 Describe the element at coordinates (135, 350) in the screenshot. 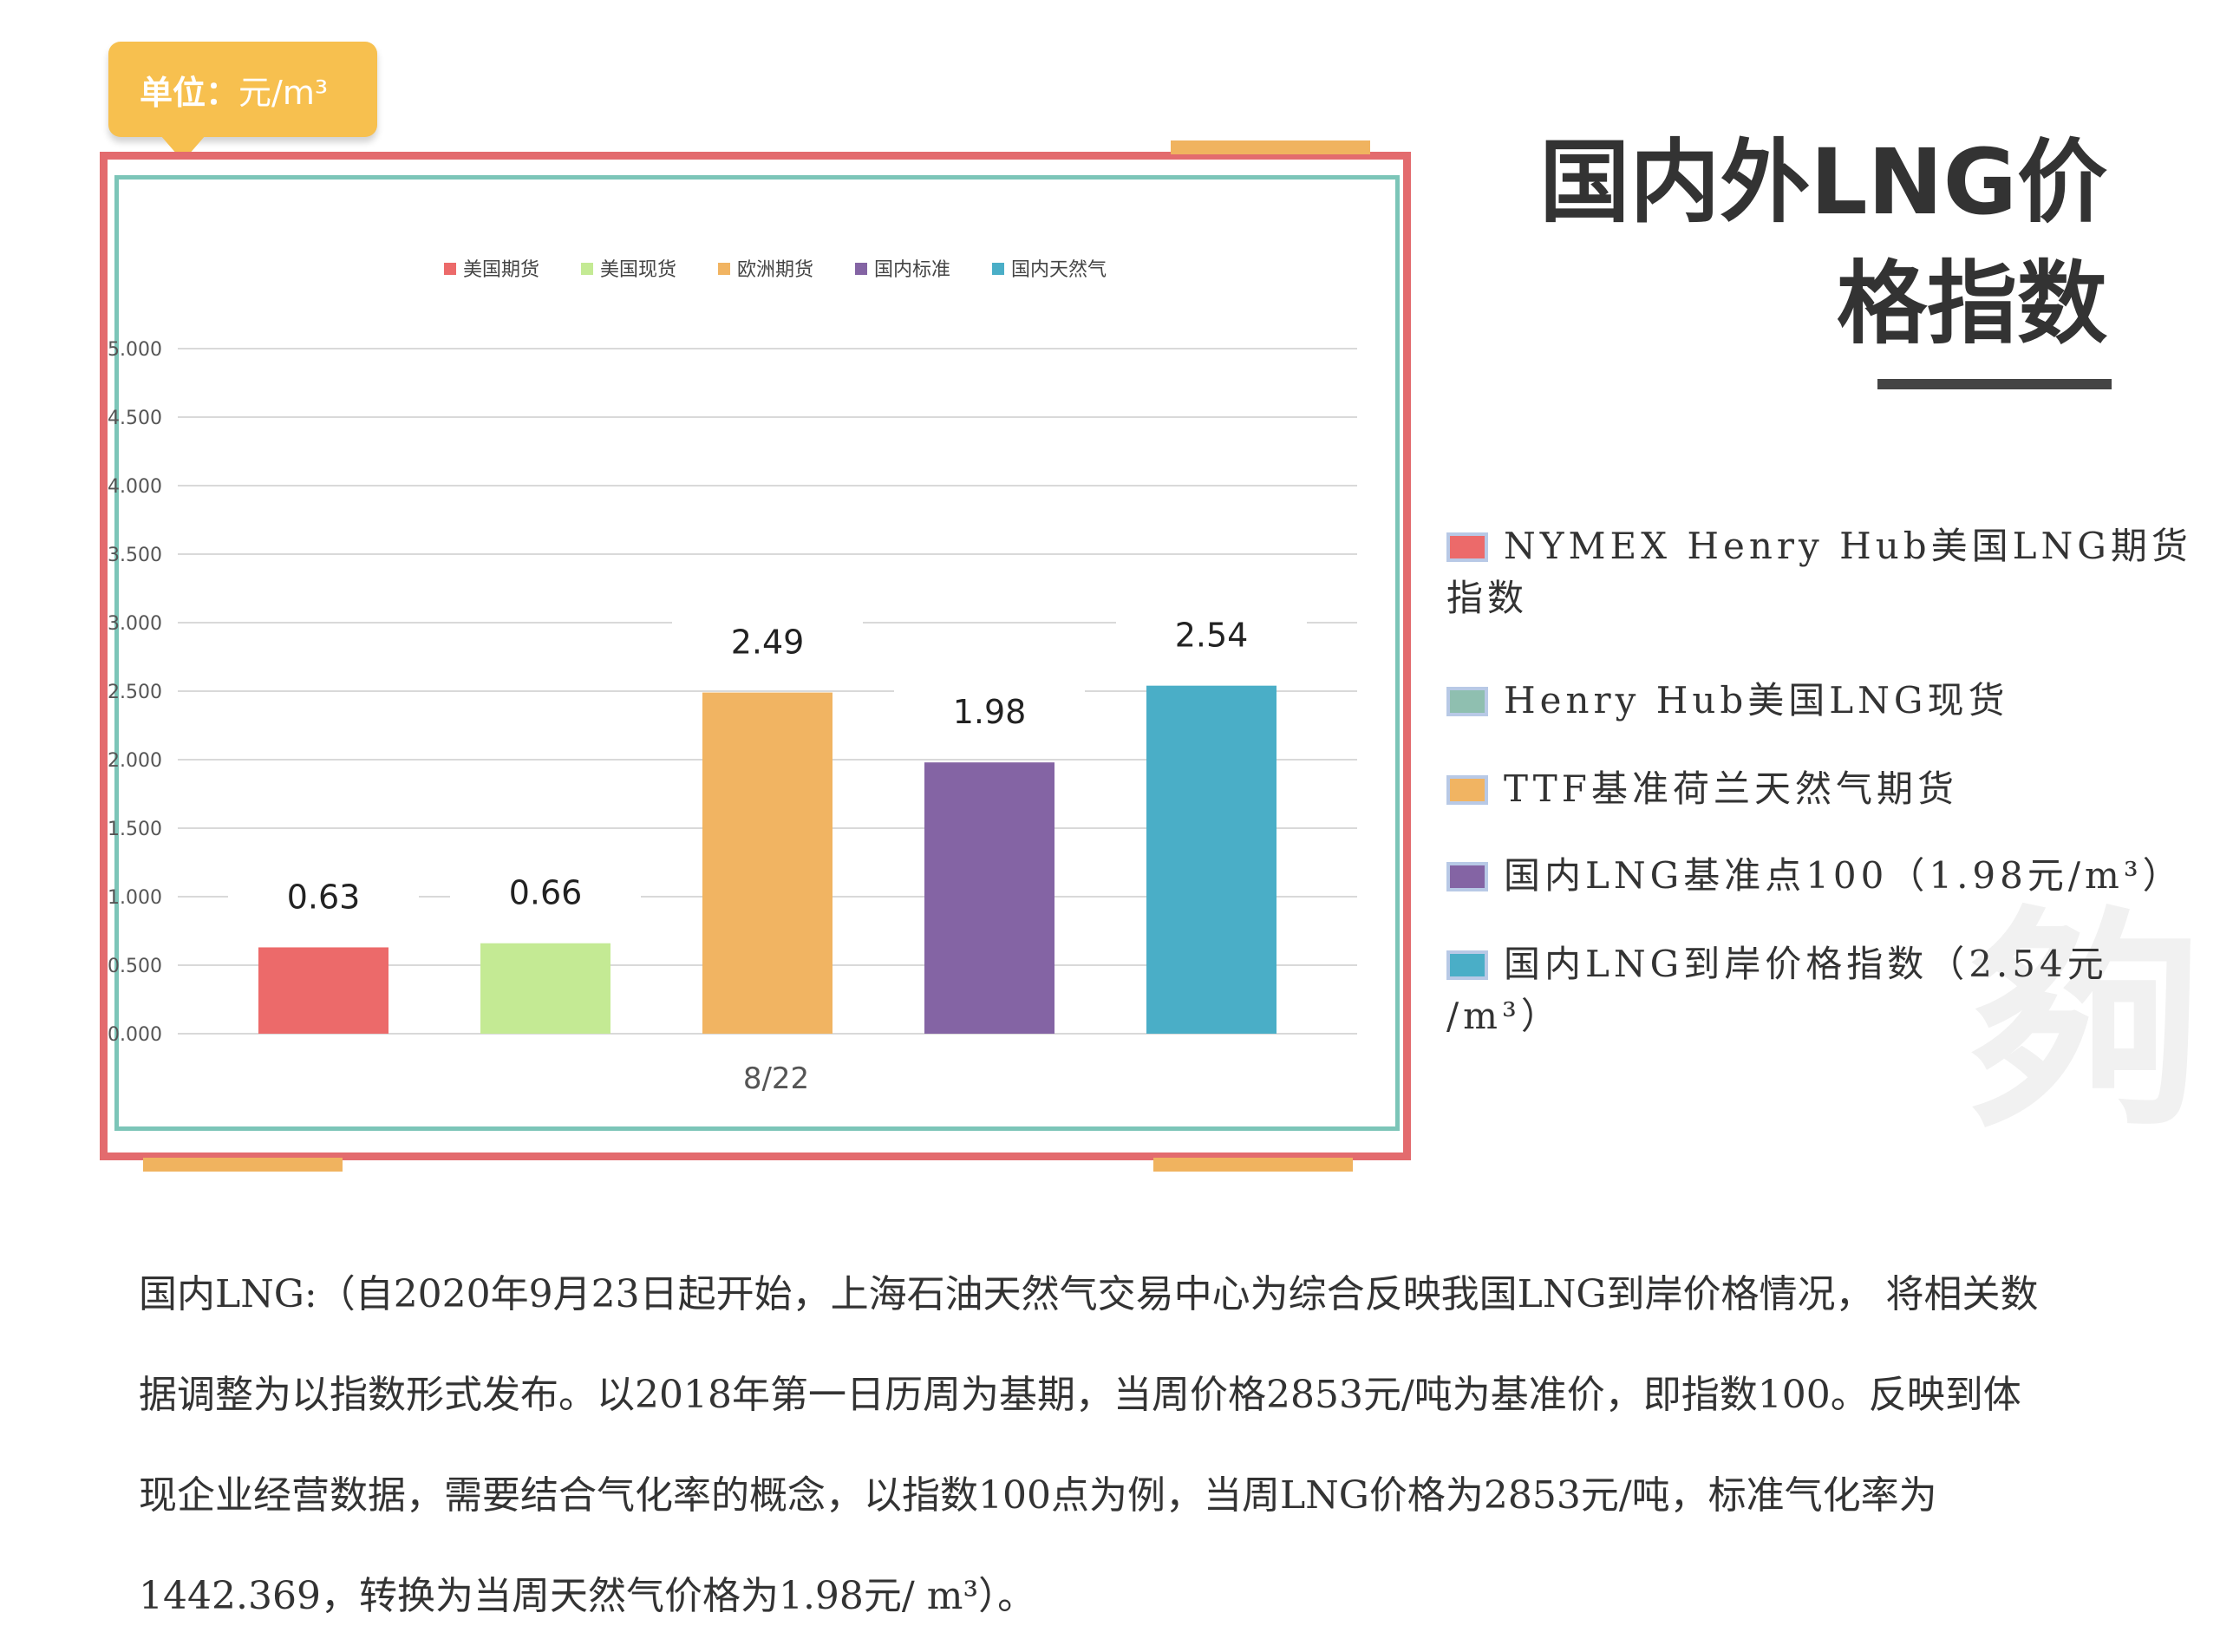

I see `y-tick-label: 5.000` at that location.